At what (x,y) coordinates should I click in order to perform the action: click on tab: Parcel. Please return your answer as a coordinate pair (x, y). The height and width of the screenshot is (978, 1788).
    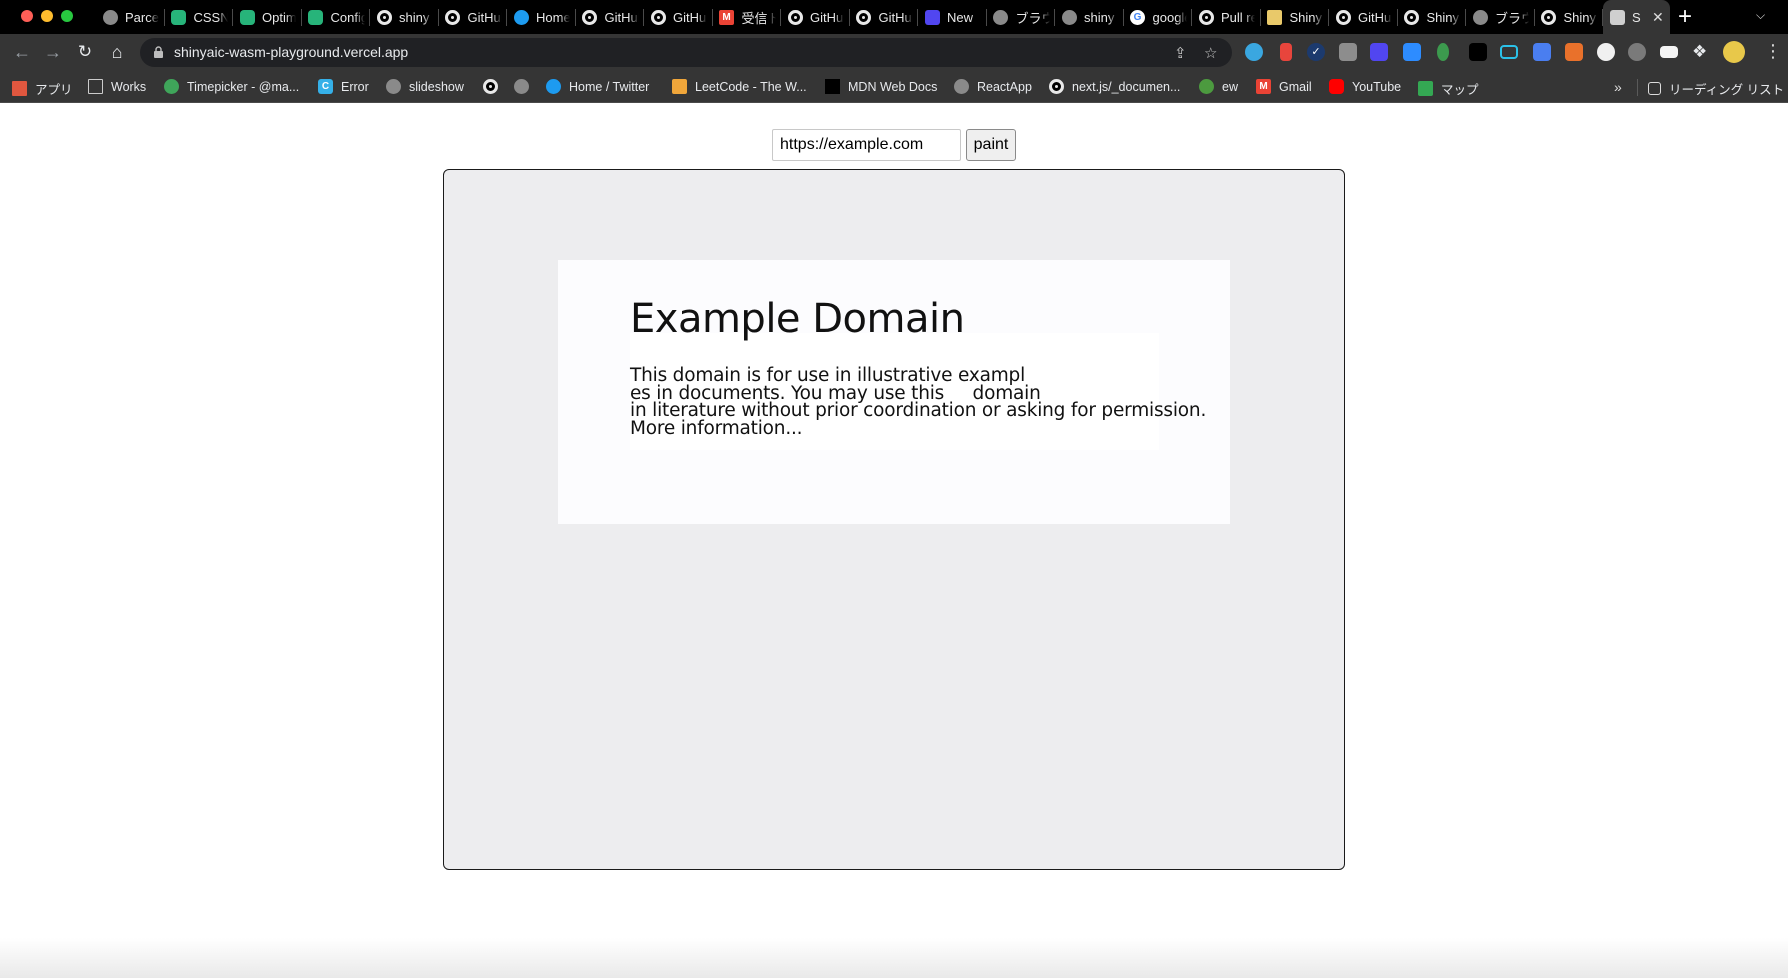
    Looking at the image, I should click on (130, 17).